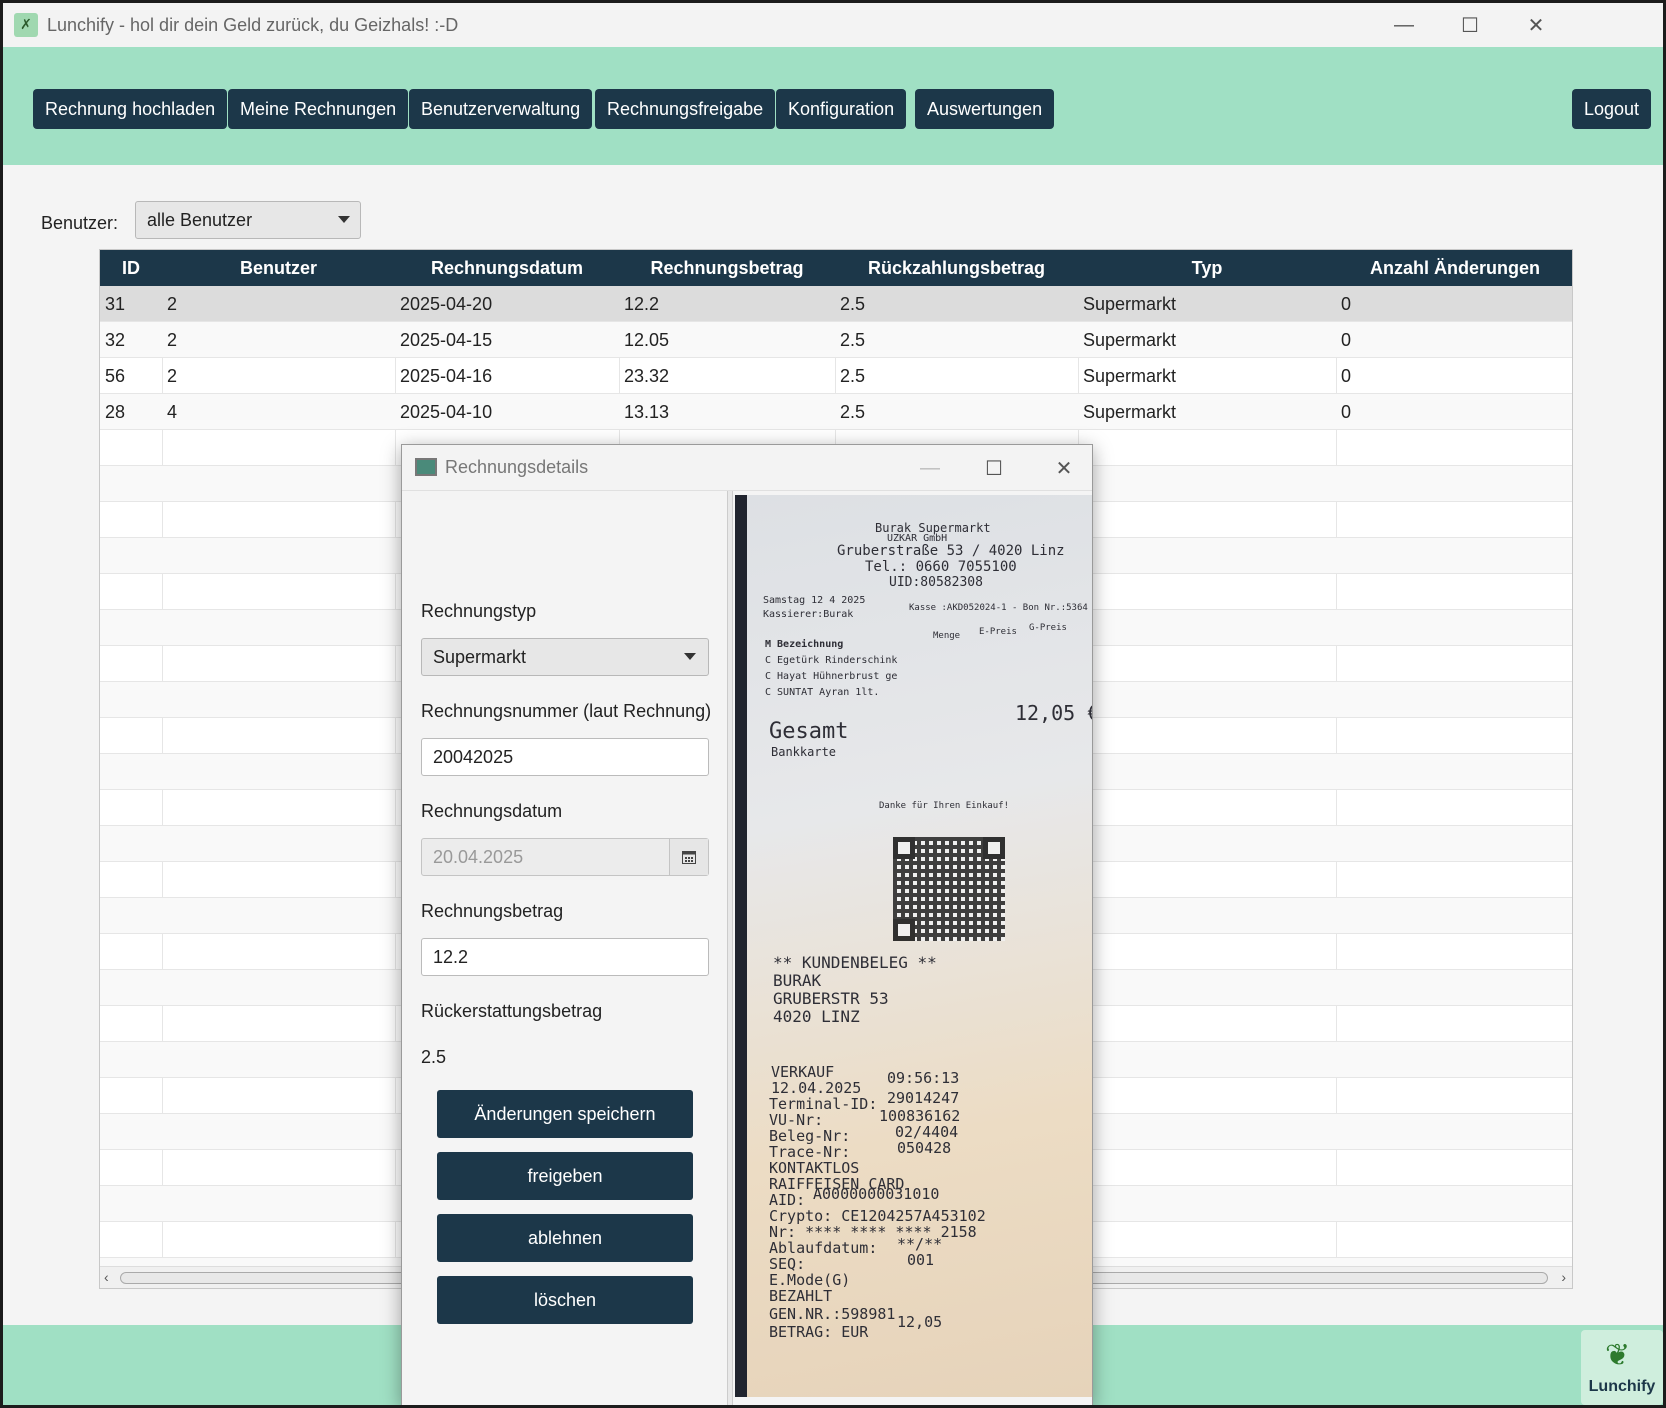 This screenshot has height=1408, width=1666. I want to click on leaf-icon: ❦, so click(1618, 1355).